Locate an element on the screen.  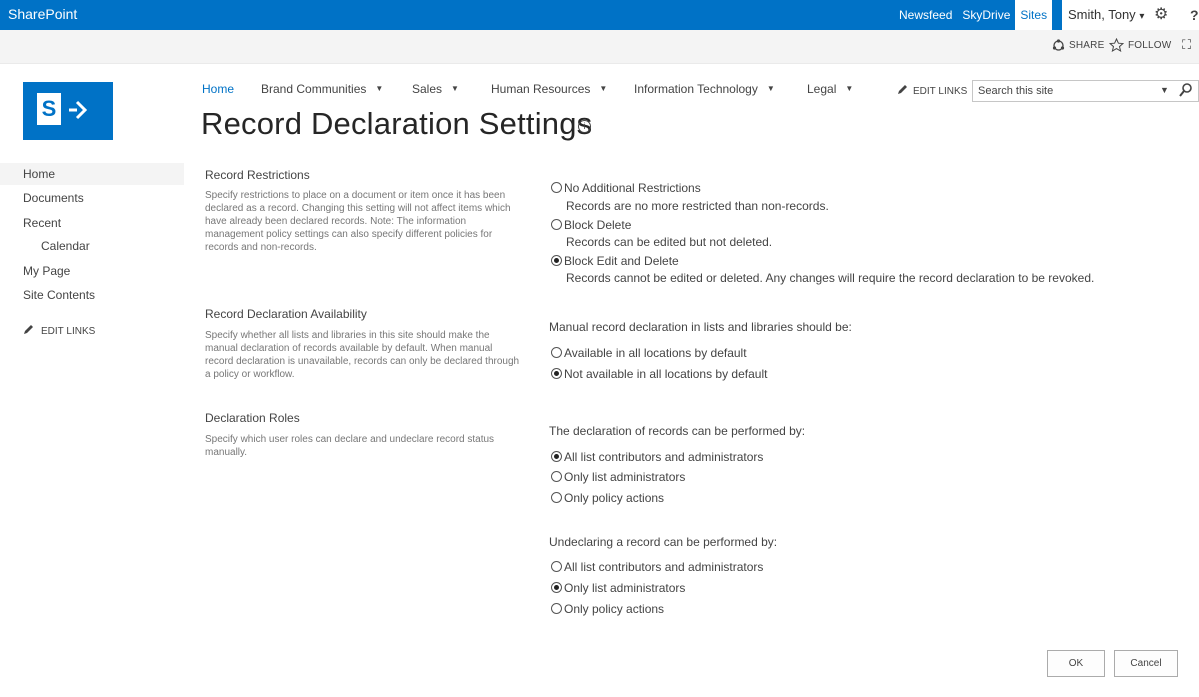
sidebar-item-site-contents: Site Contents is located at coordinates (92, 295).